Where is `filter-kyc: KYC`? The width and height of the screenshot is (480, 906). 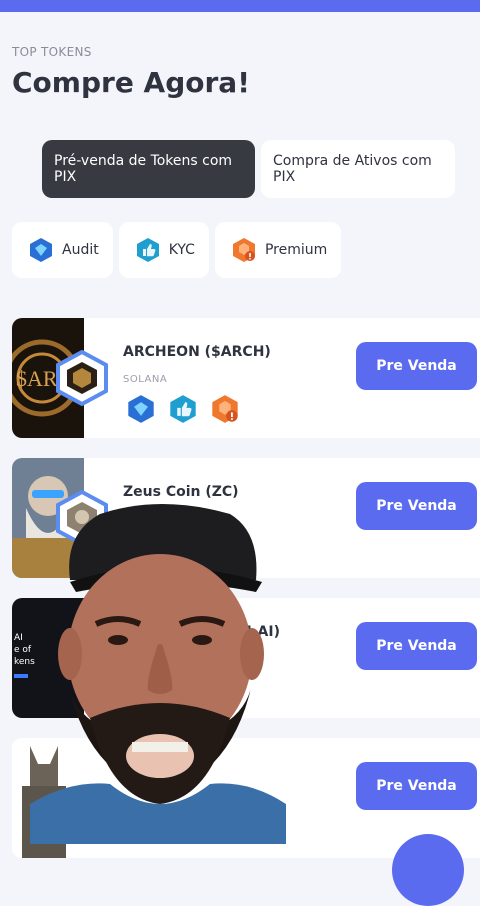 filter-kyc: KYC is located at coordinates (163, 250).